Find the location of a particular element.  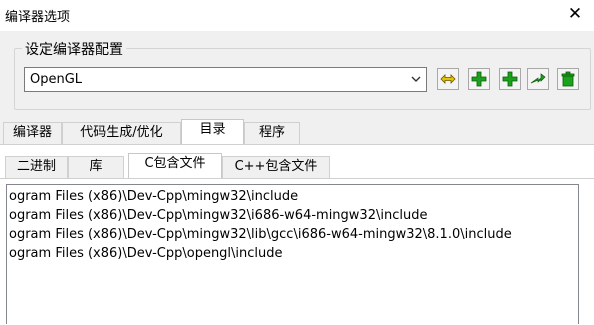

export-profile-button is located at coordinates (538, 79).